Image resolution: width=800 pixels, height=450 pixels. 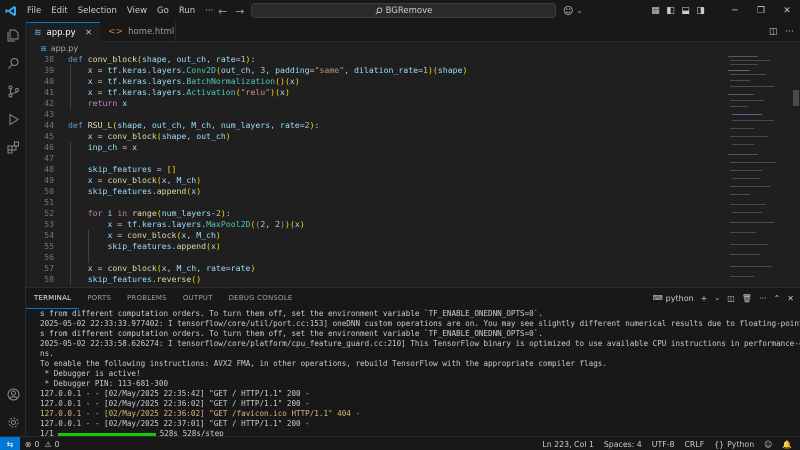 What do you see at coordinates (123, 279) in the screenshot?
I see `code-line: 58 skip_features.reverse()` at bounding box center [123, 279].